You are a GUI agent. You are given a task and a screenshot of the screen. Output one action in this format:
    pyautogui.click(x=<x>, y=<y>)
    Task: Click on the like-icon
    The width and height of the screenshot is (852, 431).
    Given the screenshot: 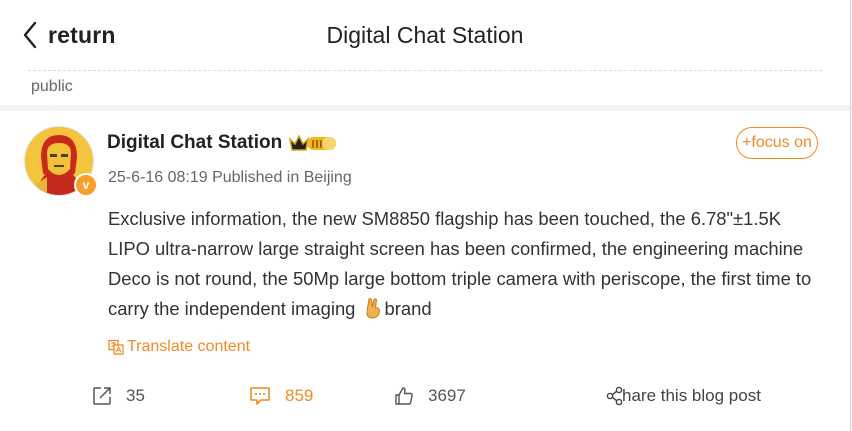 What is the action you would take?
    pyautogui.click(x=404, y=396)
    